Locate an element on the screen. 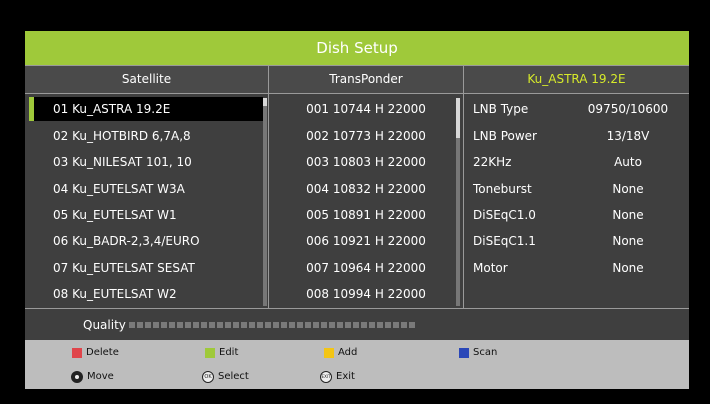  satellite-list-item: 08 Ku_EUTELSAT W2 is located at coordinates (146, 294).